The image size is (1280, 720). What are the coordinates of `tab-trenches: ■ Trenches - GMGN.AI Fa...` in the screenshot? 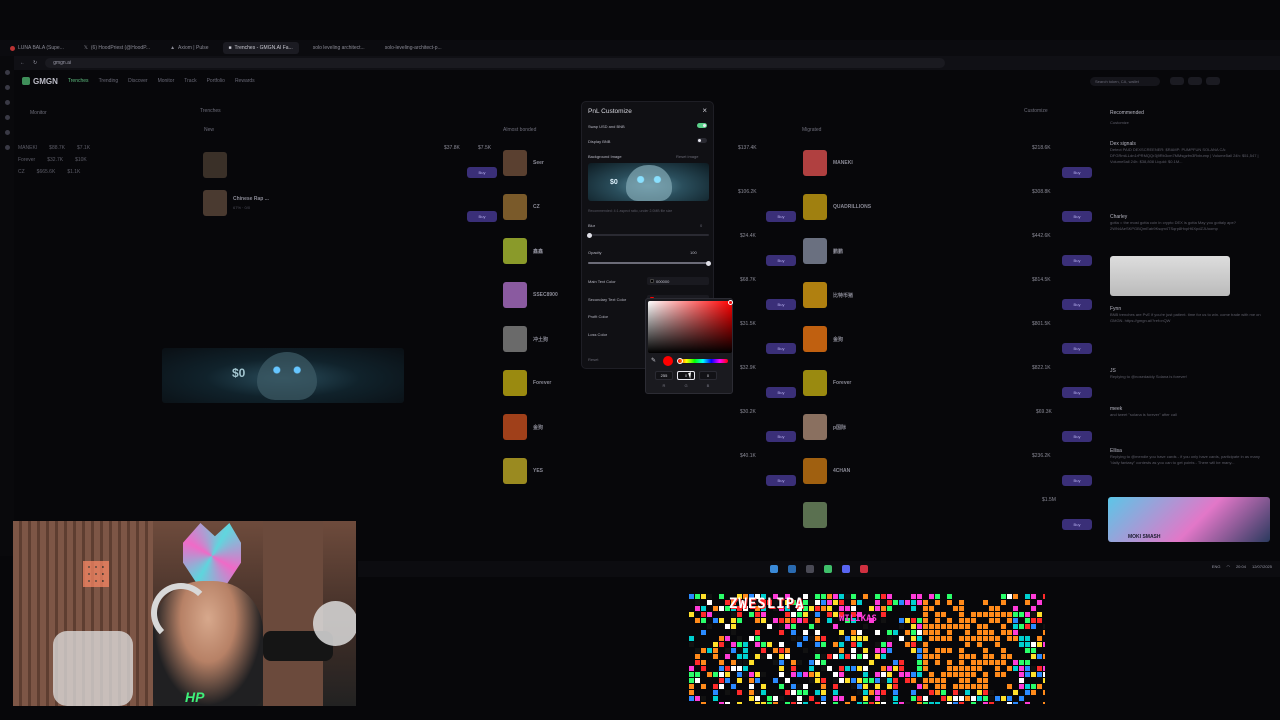 It's located at (260, 48).